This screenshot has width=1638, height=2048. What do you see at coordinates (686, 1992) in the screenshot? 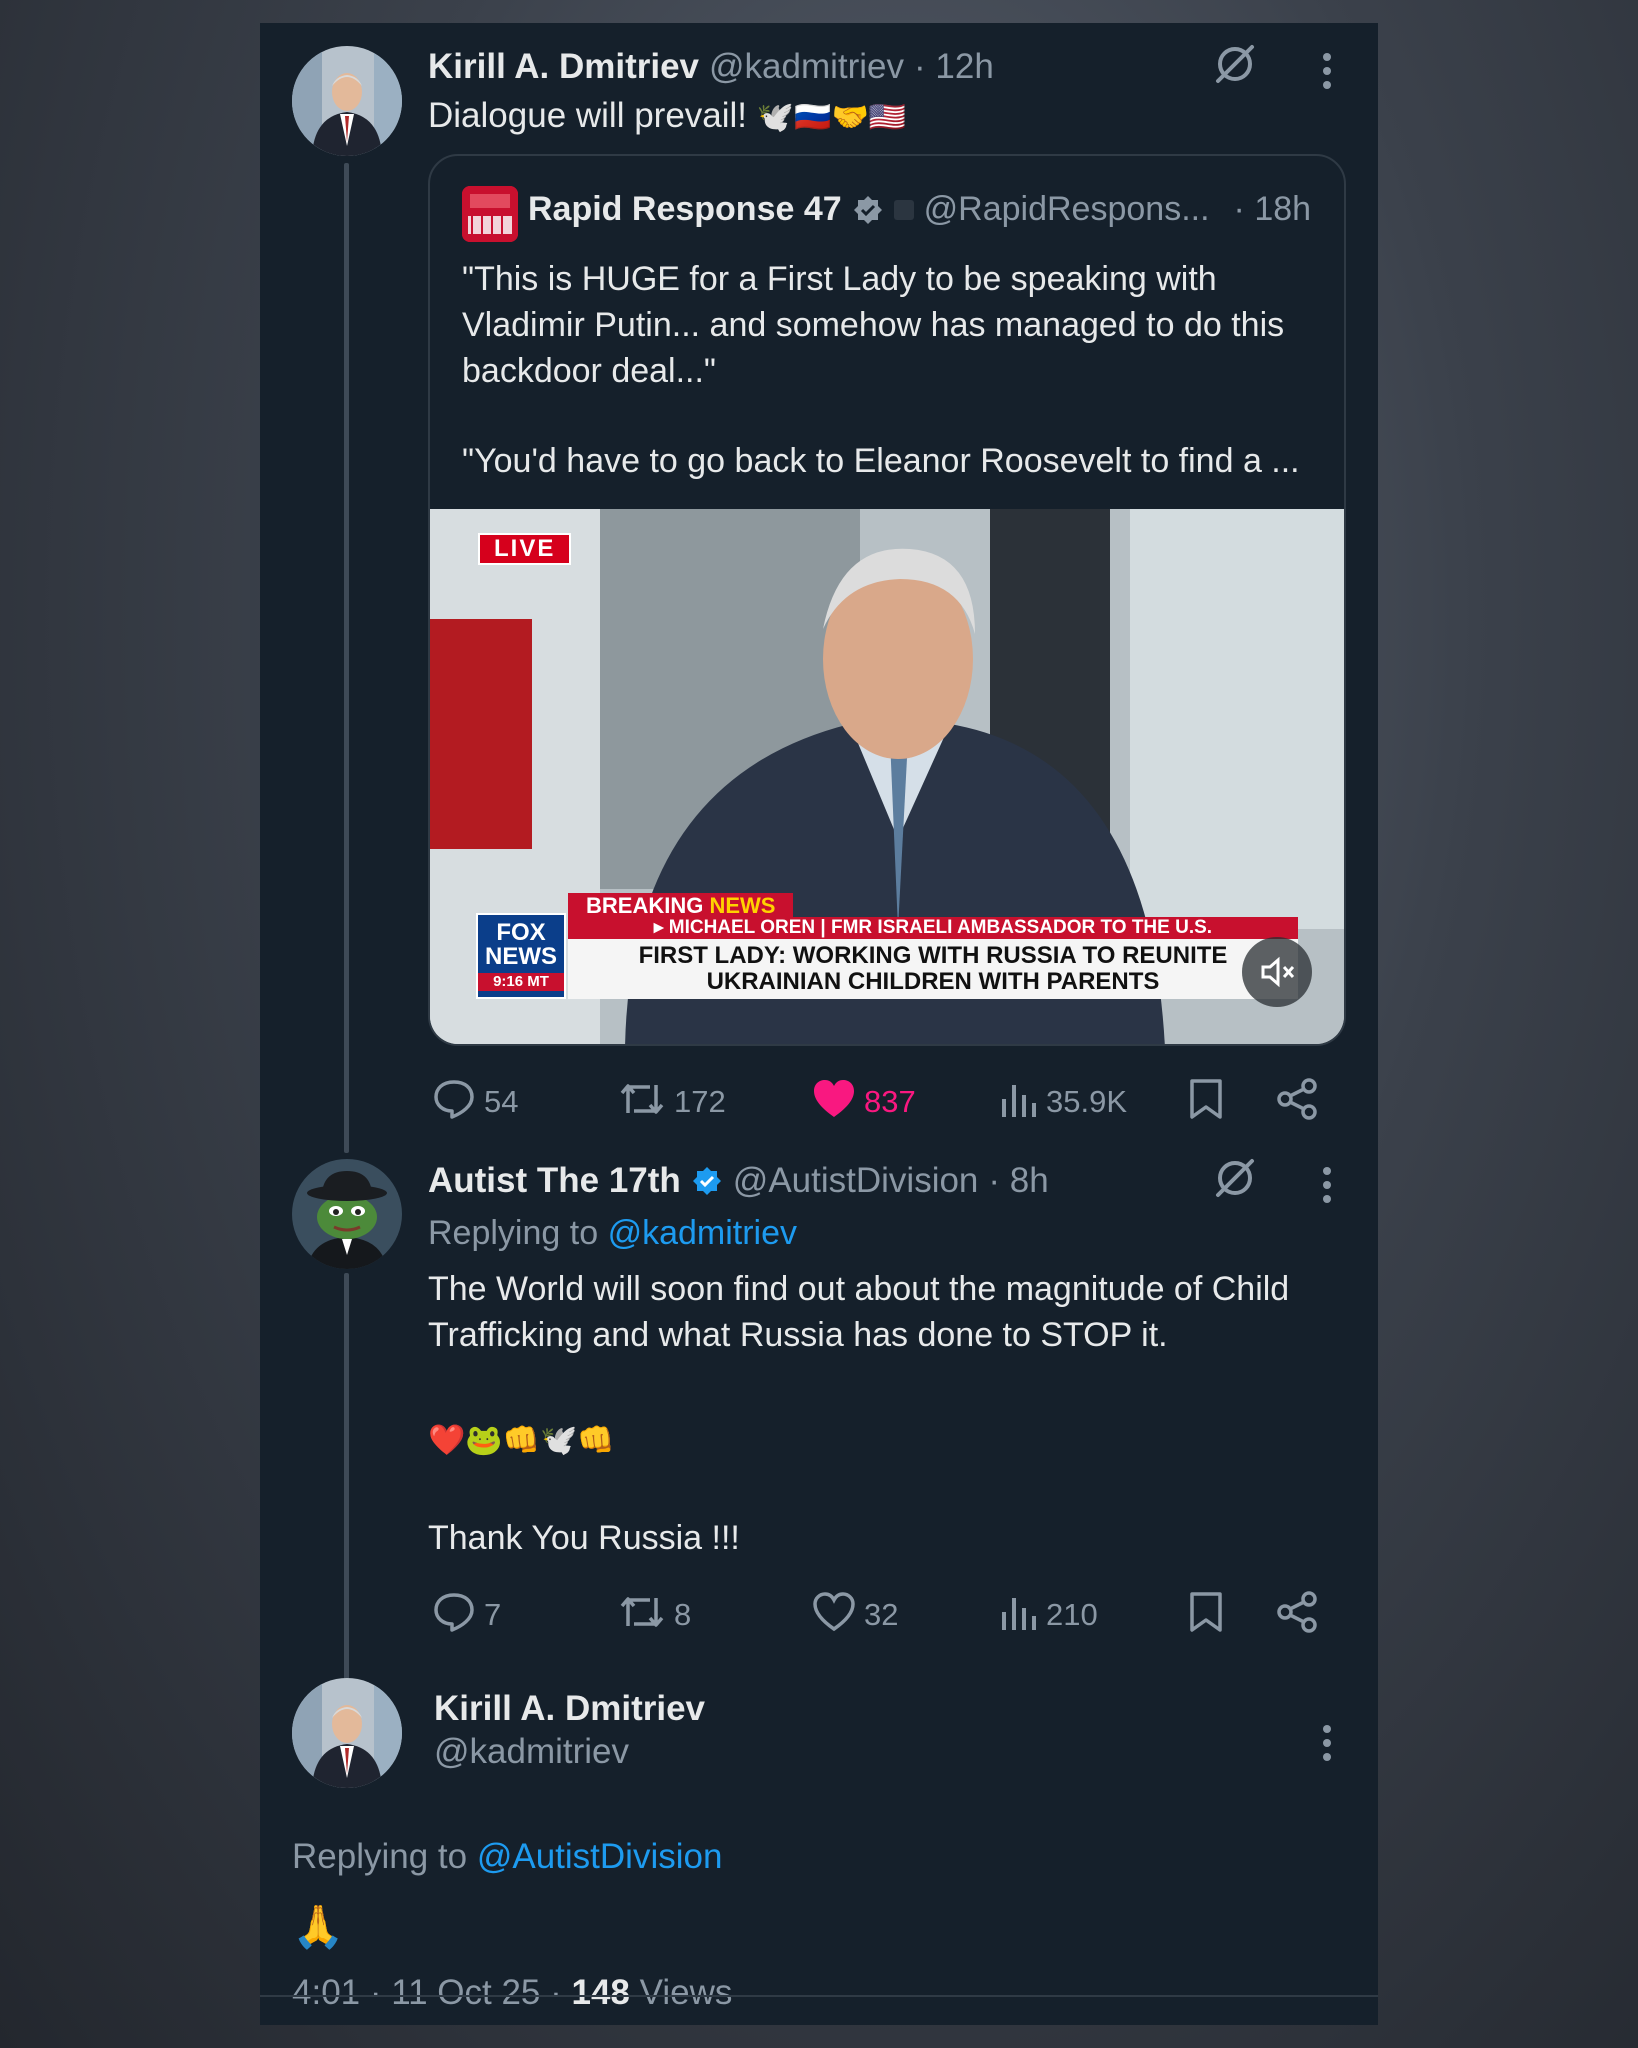
I see `views-label: Views` at bounding box center [686, 1992].